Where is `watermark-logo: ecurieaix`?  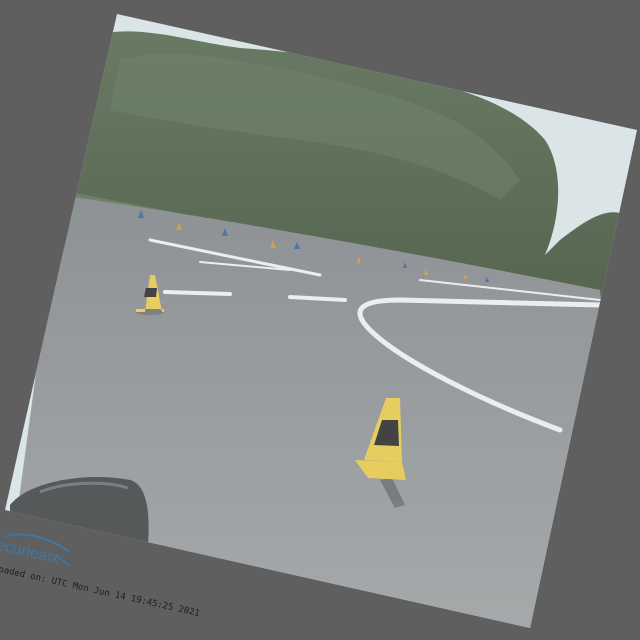
watermark-logo: ecurieaix is located at coordinates (35, 550).